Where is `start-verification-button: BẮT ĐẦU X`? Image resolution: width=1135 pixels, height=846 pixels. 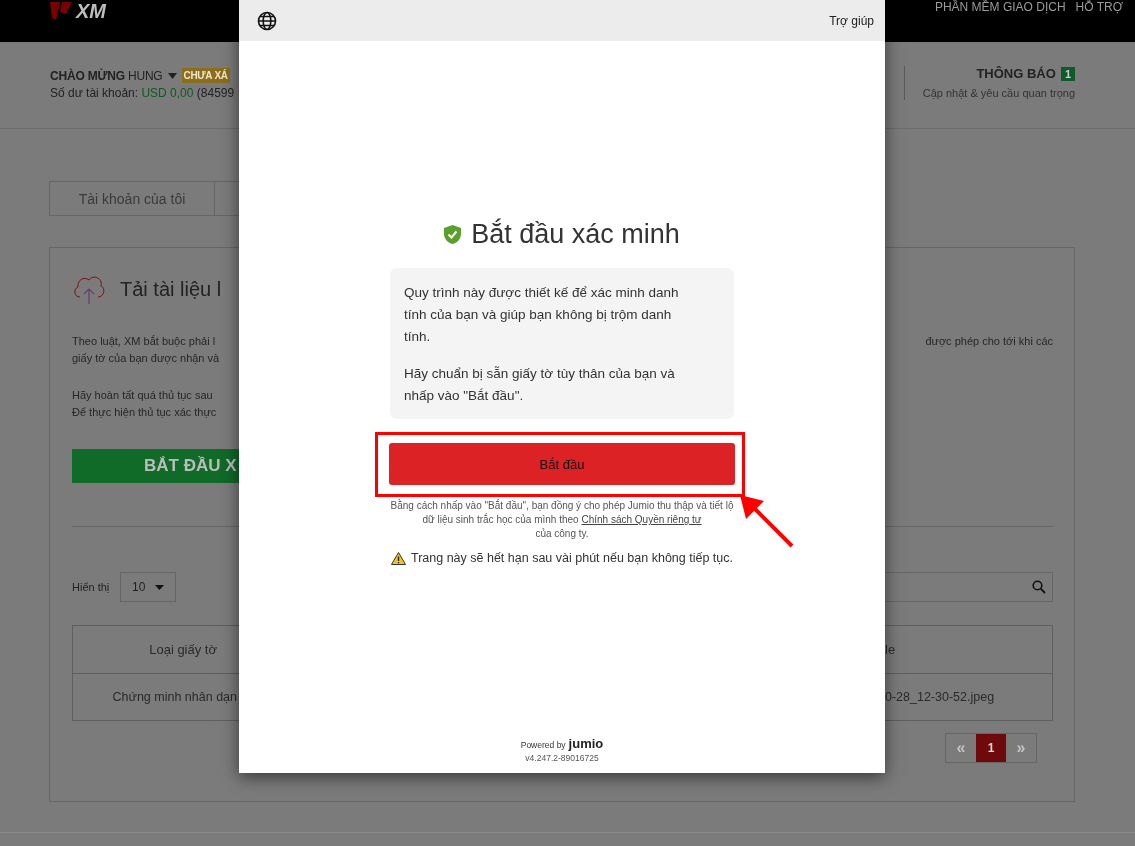 start-verification-button: BẮT ĐẦU X is located at coordinates (155, 466).